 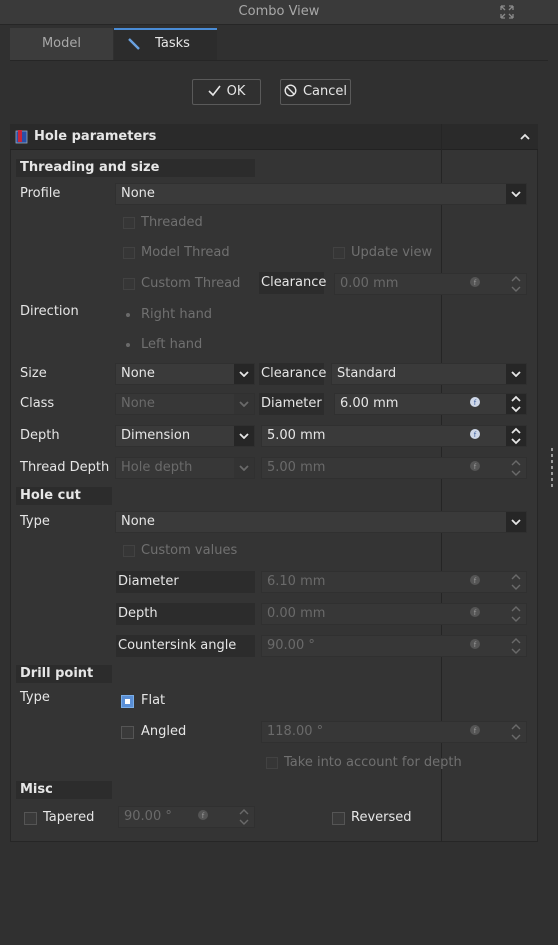 I want to click on drill-angle-field: 118.00 ° f, so click(x=394, y=732).